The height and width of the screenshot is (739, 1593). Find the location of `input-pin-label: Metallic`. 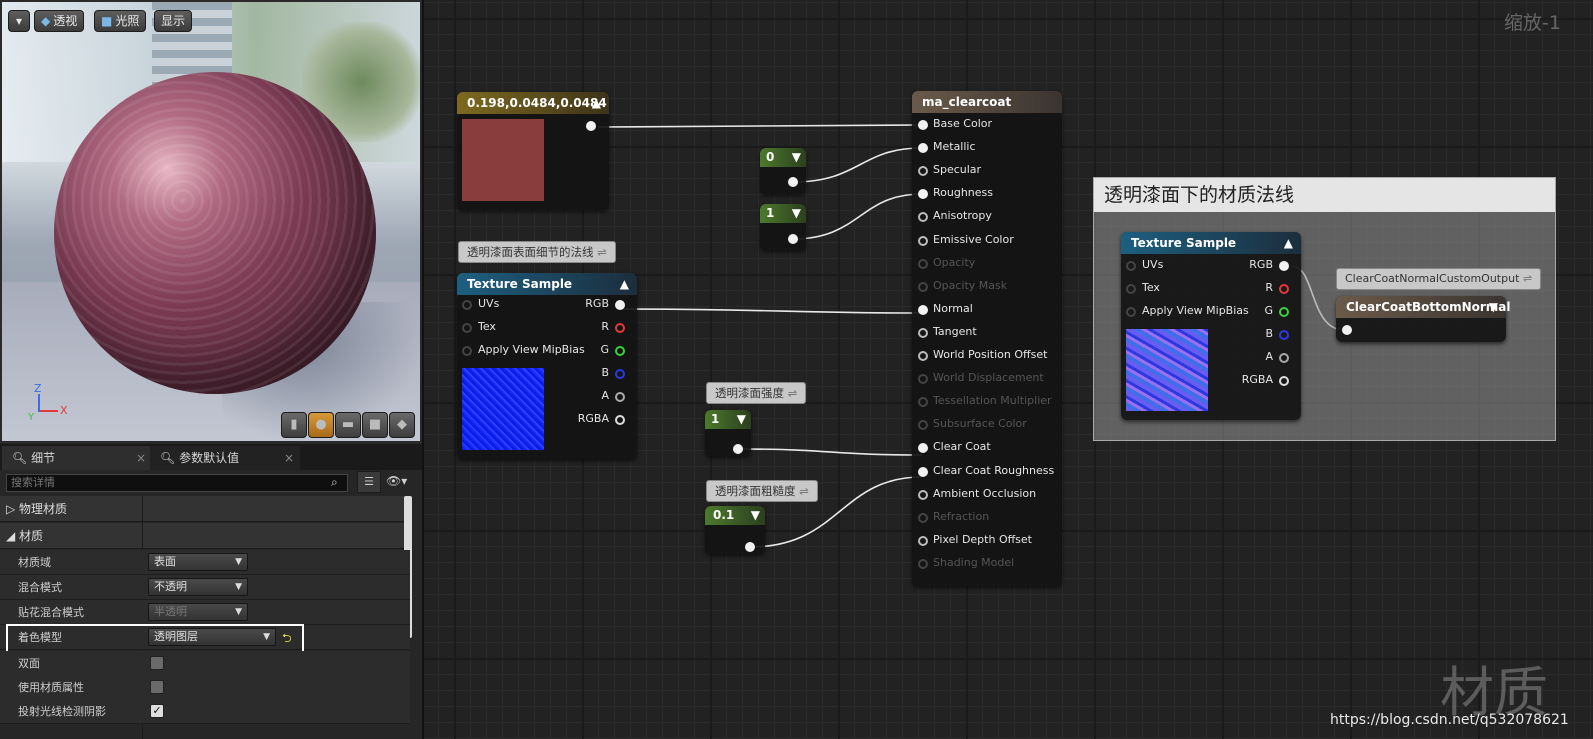

input-pin-label: Metallic is located at coordinates (954, 147).